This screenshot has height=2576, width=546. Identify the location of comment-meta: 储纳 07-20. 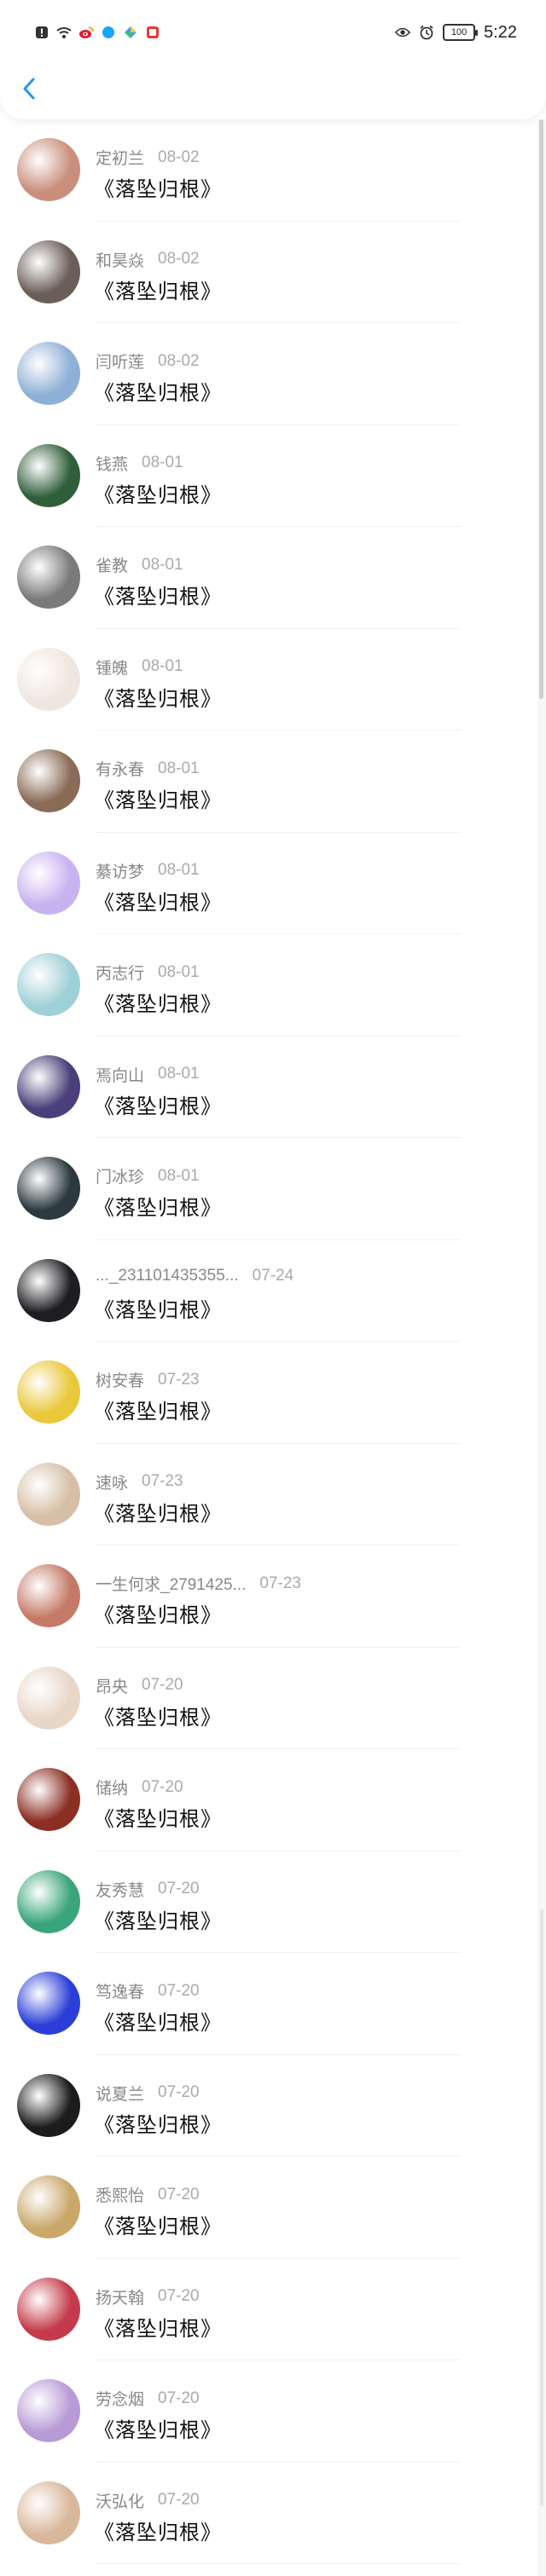
(140, 1787).